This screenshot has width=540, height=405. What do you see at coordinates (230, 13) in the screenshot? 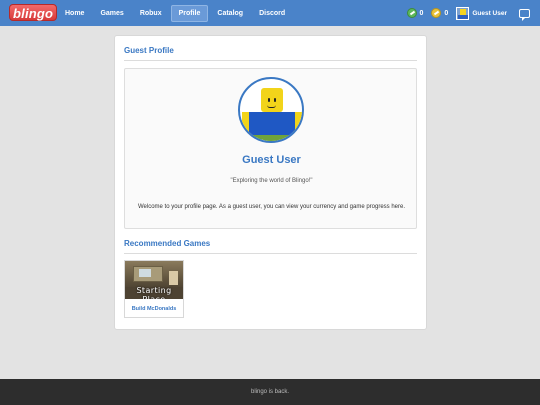
I see `nav-catalog: Catalog` at bounding box center [230, 13].